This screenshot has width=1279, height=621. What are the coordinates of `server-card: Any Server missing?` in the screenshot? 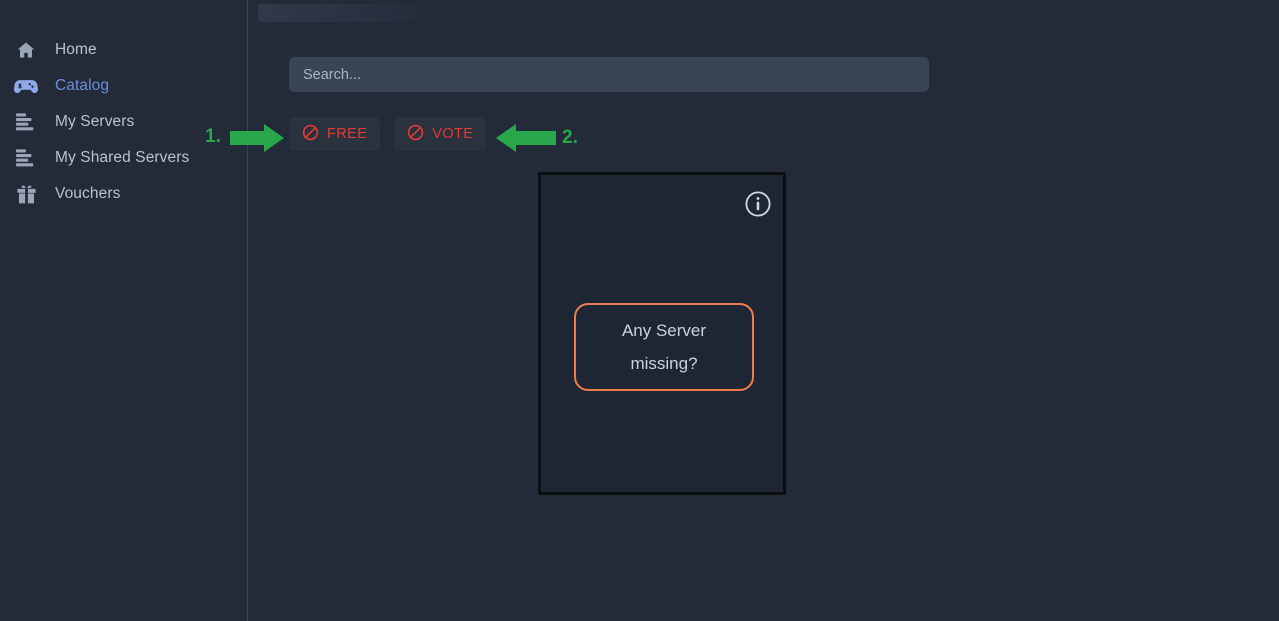 It's located at (662, 333).